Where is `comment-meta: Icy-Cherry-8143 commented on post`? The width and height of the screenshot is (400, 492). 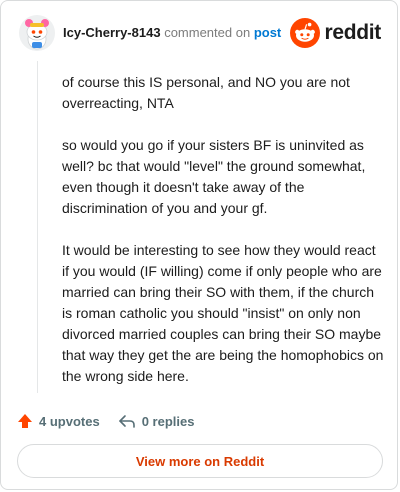
comment-meta: Icy-Cherry-8143 commented on post is located at coordinates (172, 32).